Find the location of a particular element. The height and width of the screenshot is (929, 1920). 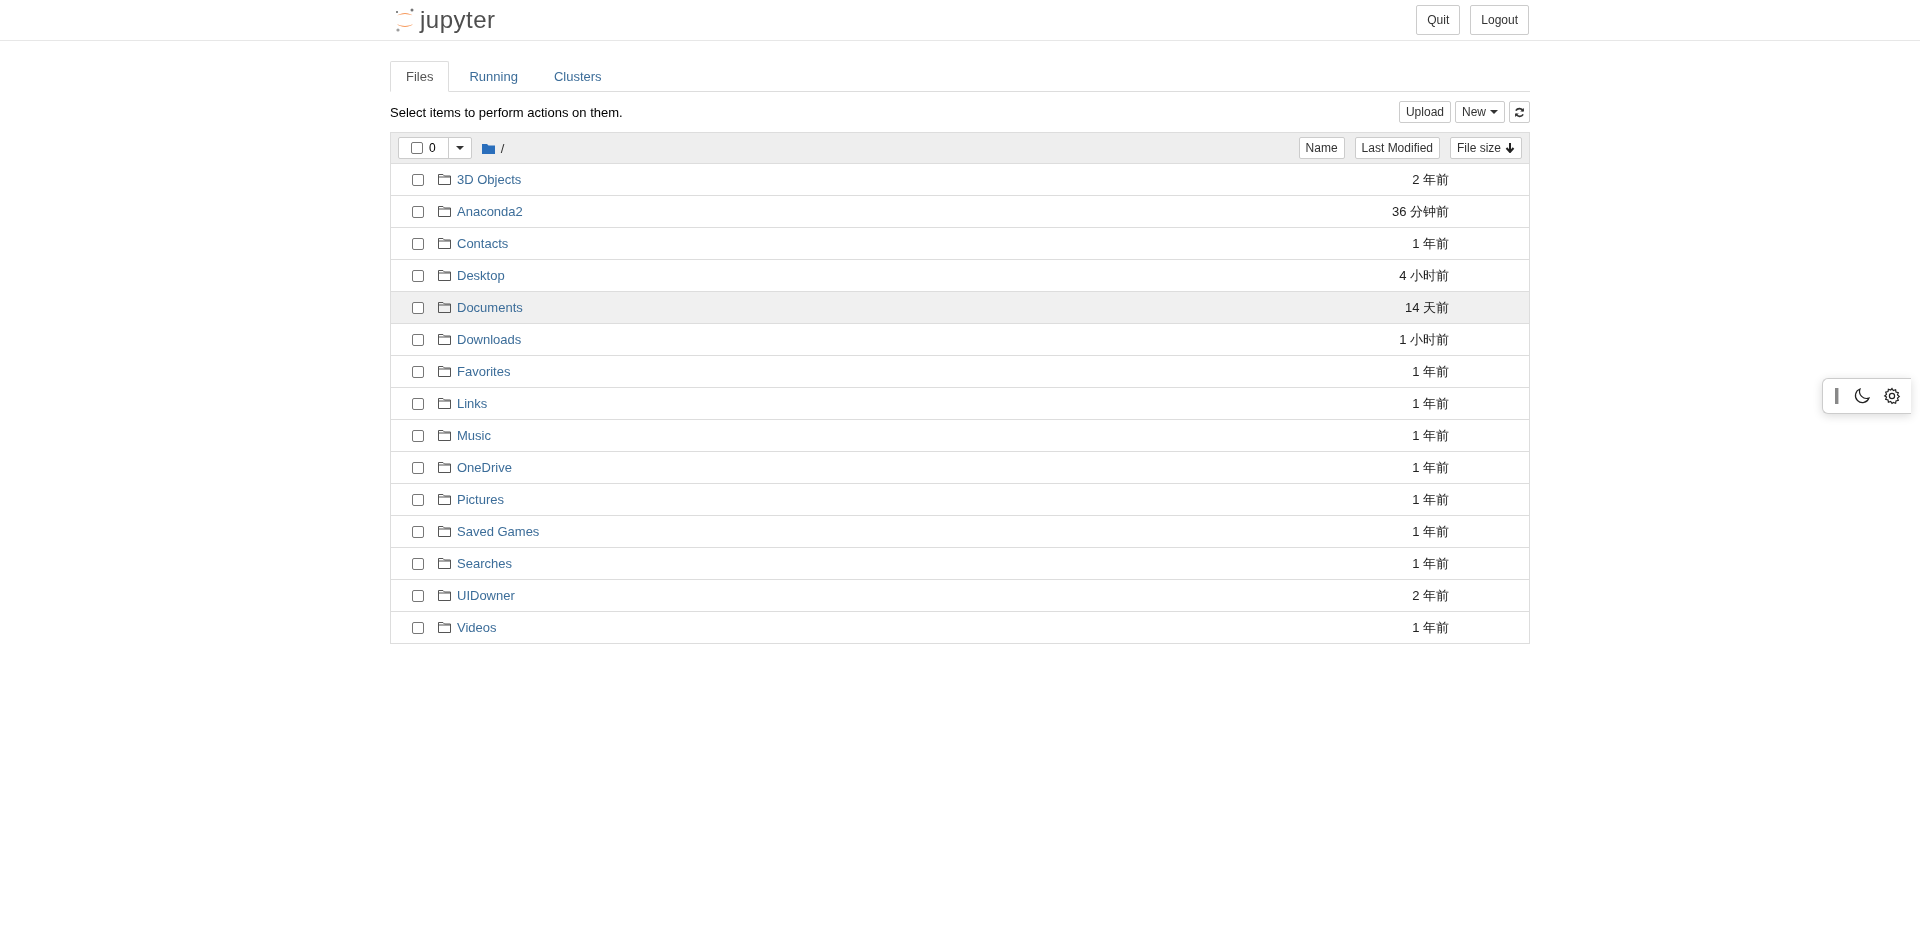

modified-time: 1 小时前 is located at coordinates (1424, 339).